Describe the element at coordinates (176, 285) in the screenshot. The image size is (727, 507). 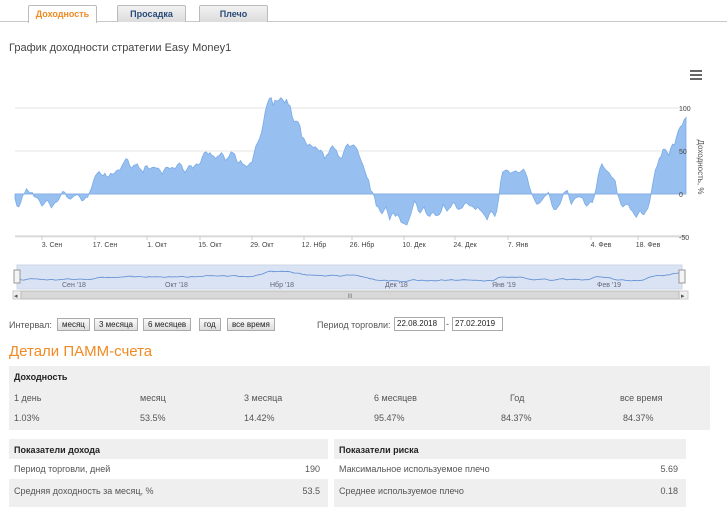
I see `navigator-label: Окт '18` at that location.